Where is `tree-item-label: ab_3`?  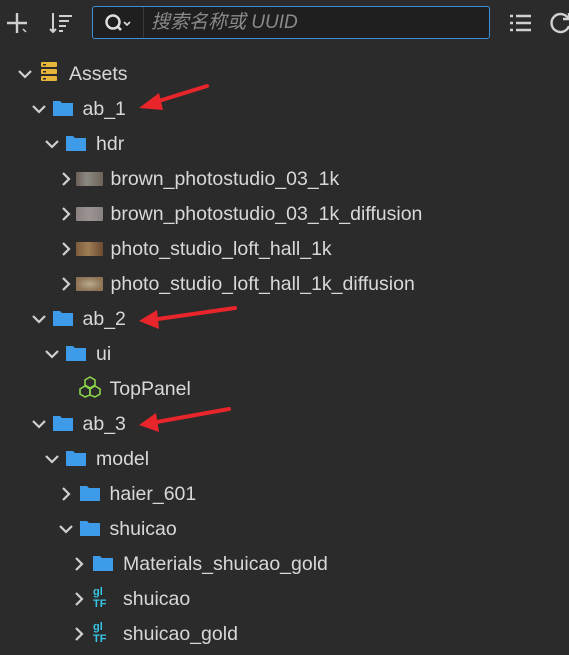
tree-item-label: ab_3 is located at coordinates (104, 424).